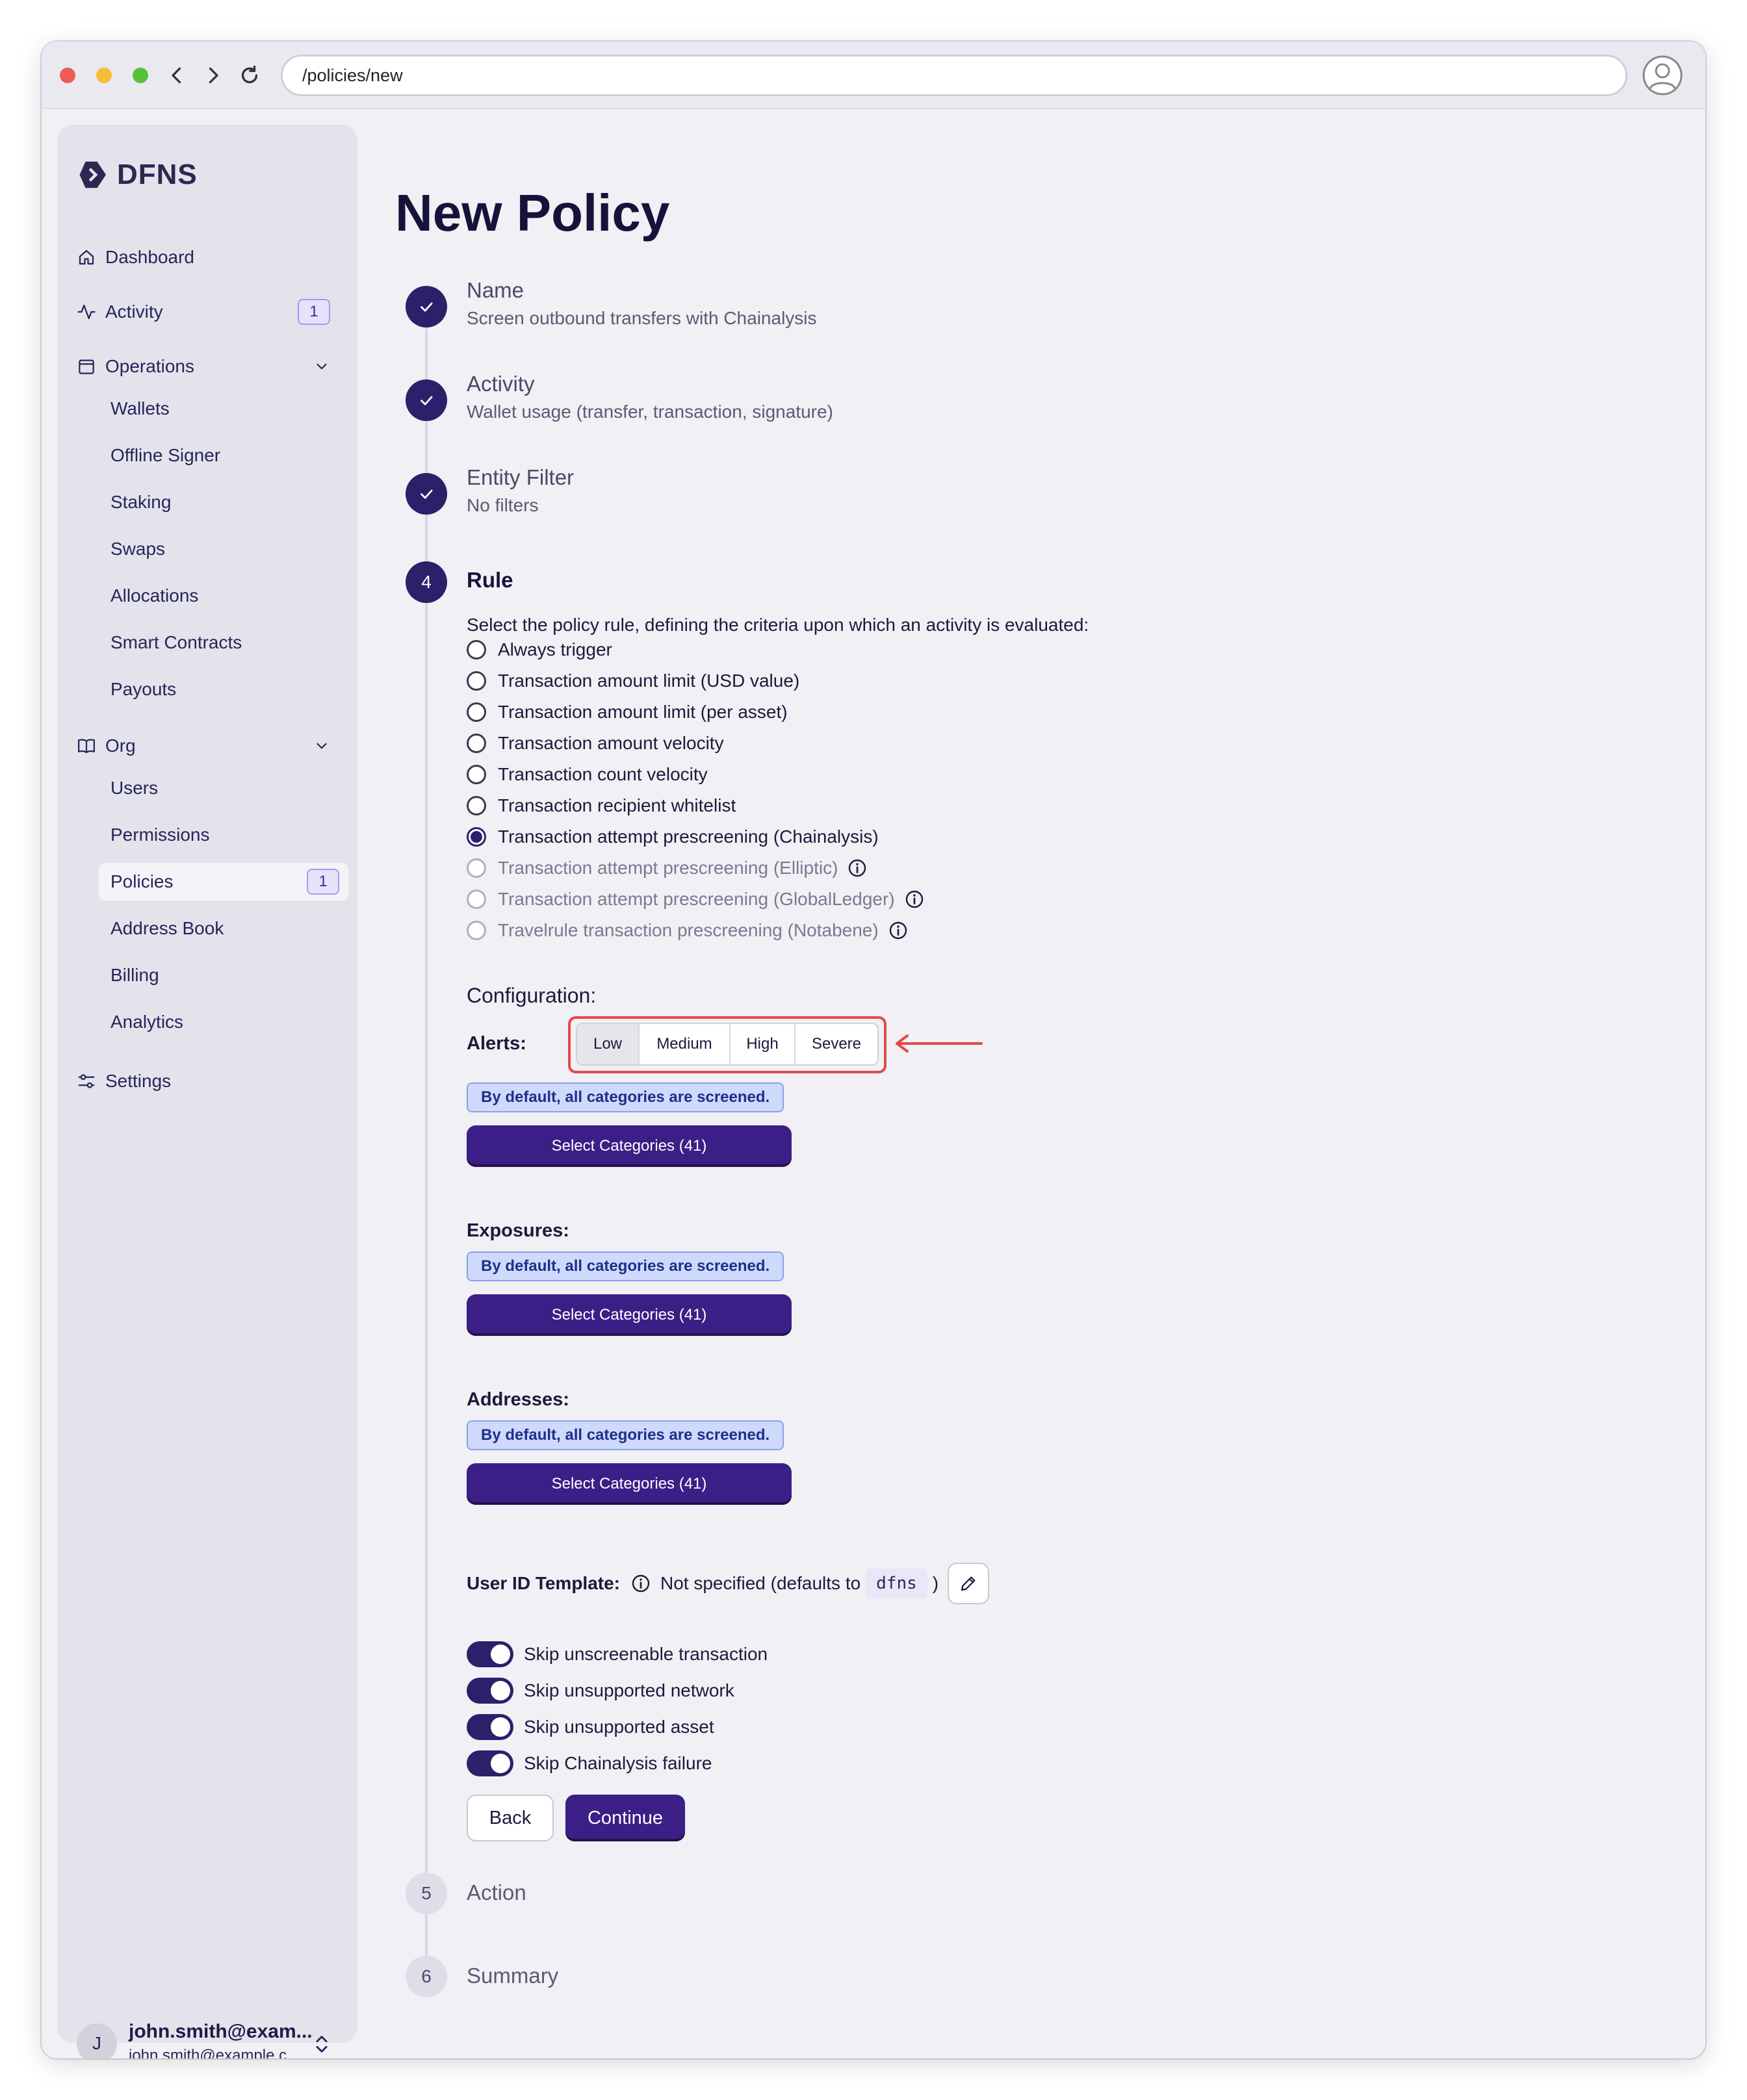  I want to click on minimize-window-dot, so click(104, 75).